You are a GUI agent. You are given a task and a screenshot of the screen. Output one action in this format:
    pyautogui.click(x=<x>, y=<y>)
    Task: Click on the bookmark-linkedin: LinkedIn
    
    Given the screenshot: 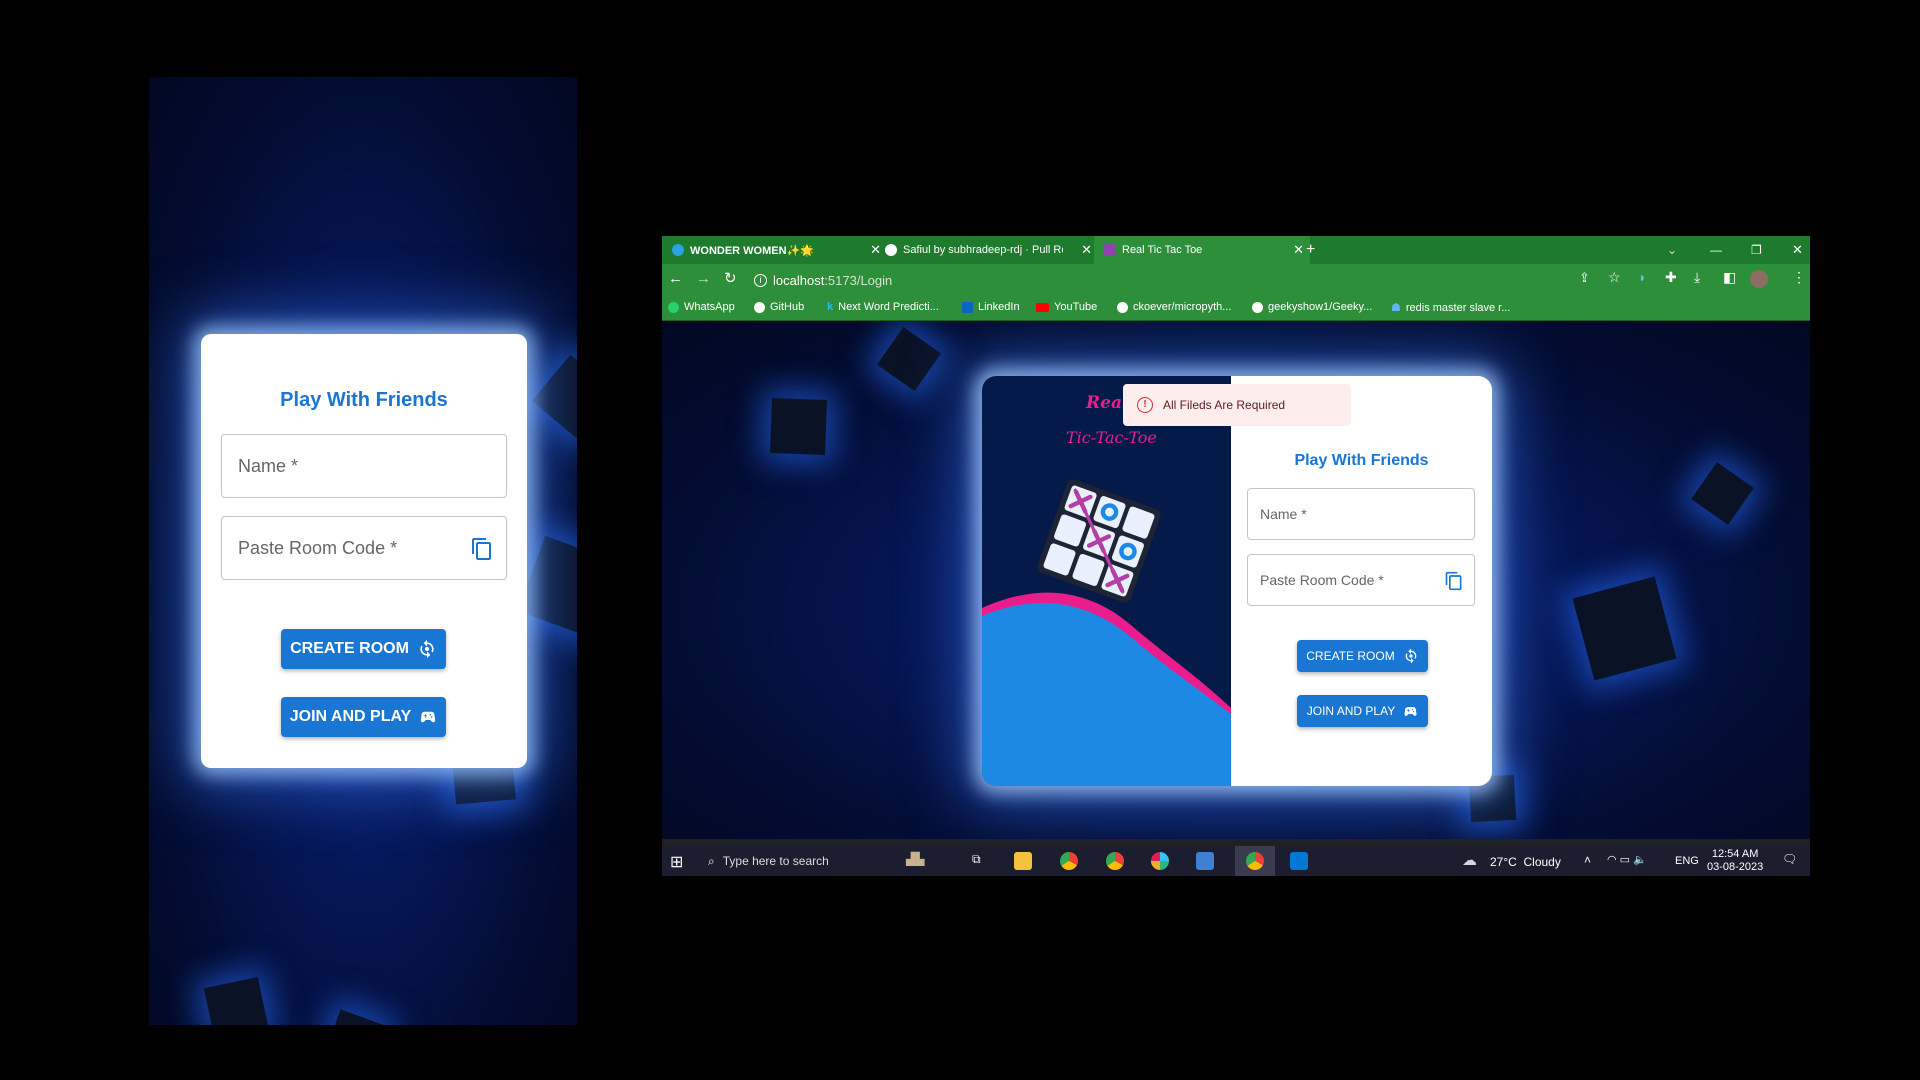 What is the action you would take?
    pyautogui.click(x=991, y=307)
    